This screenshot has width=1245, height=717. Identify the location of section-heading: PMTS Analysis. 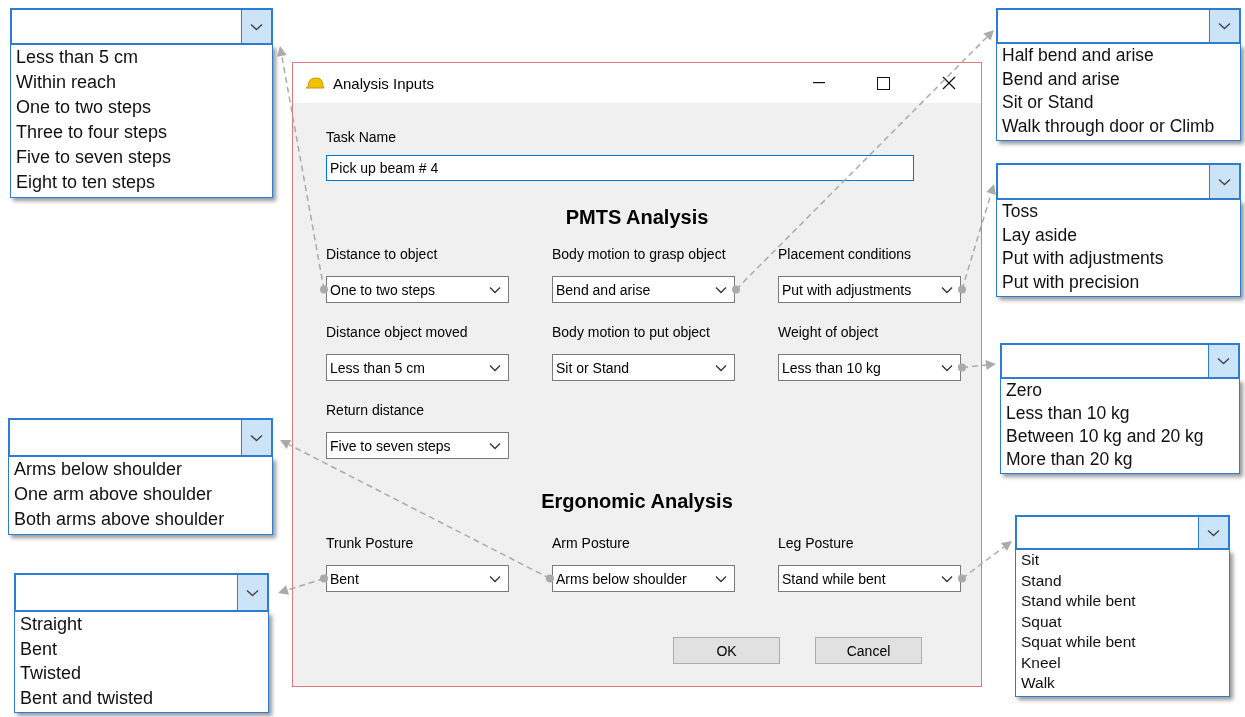
(637, 217).